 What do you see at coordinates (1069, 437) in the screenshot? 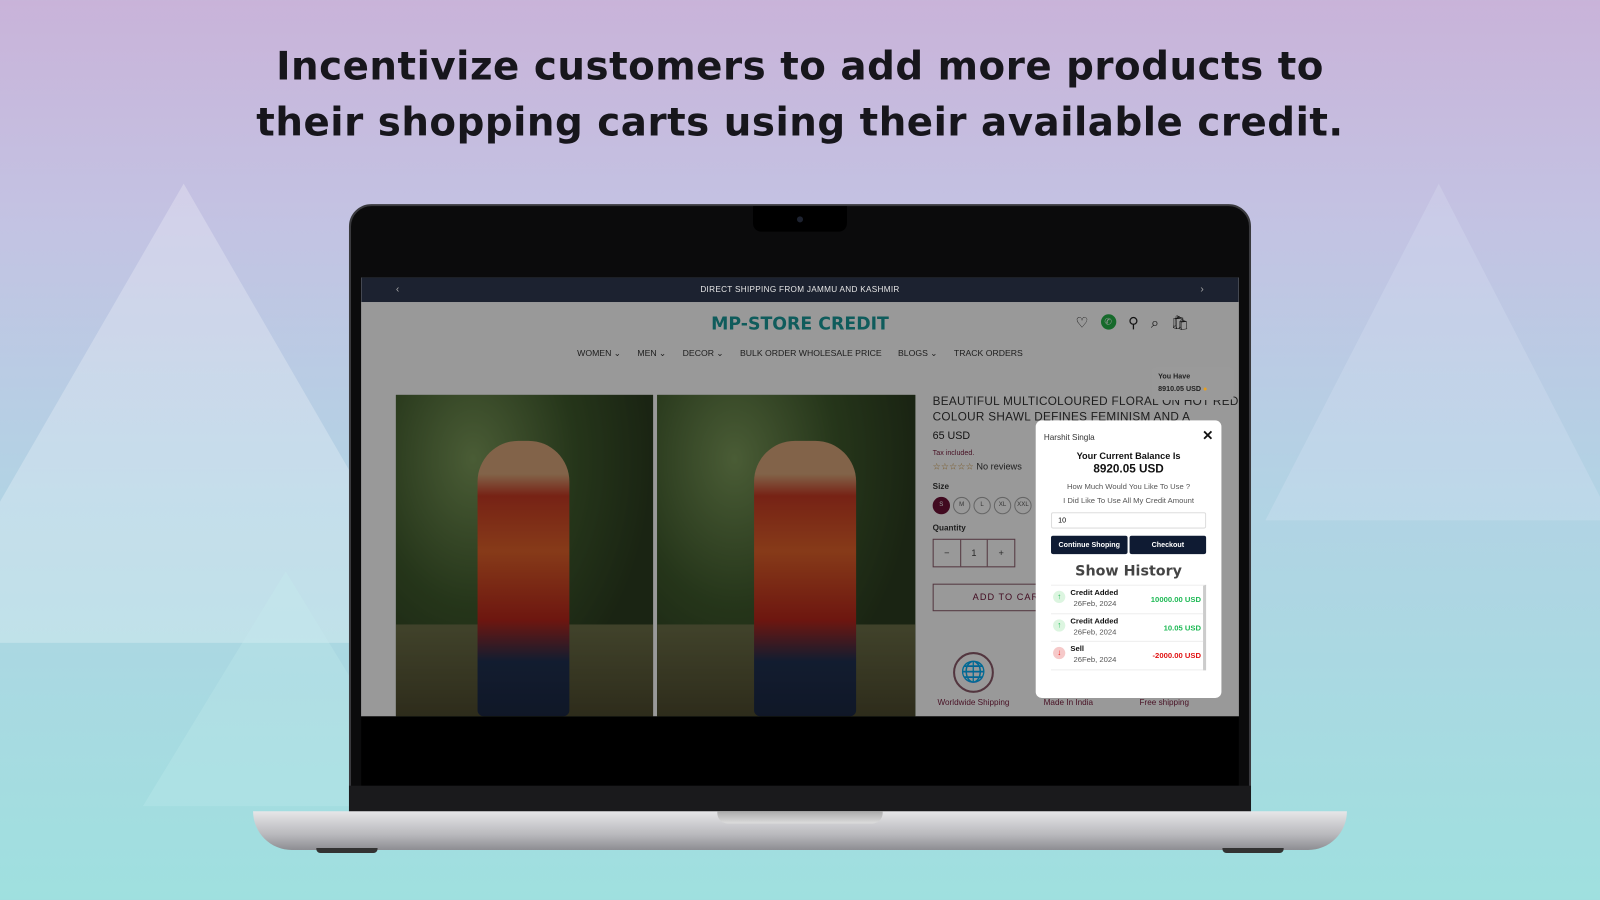
I see `customer-name: Harshit Singla` at bounding box center [1069, 437].